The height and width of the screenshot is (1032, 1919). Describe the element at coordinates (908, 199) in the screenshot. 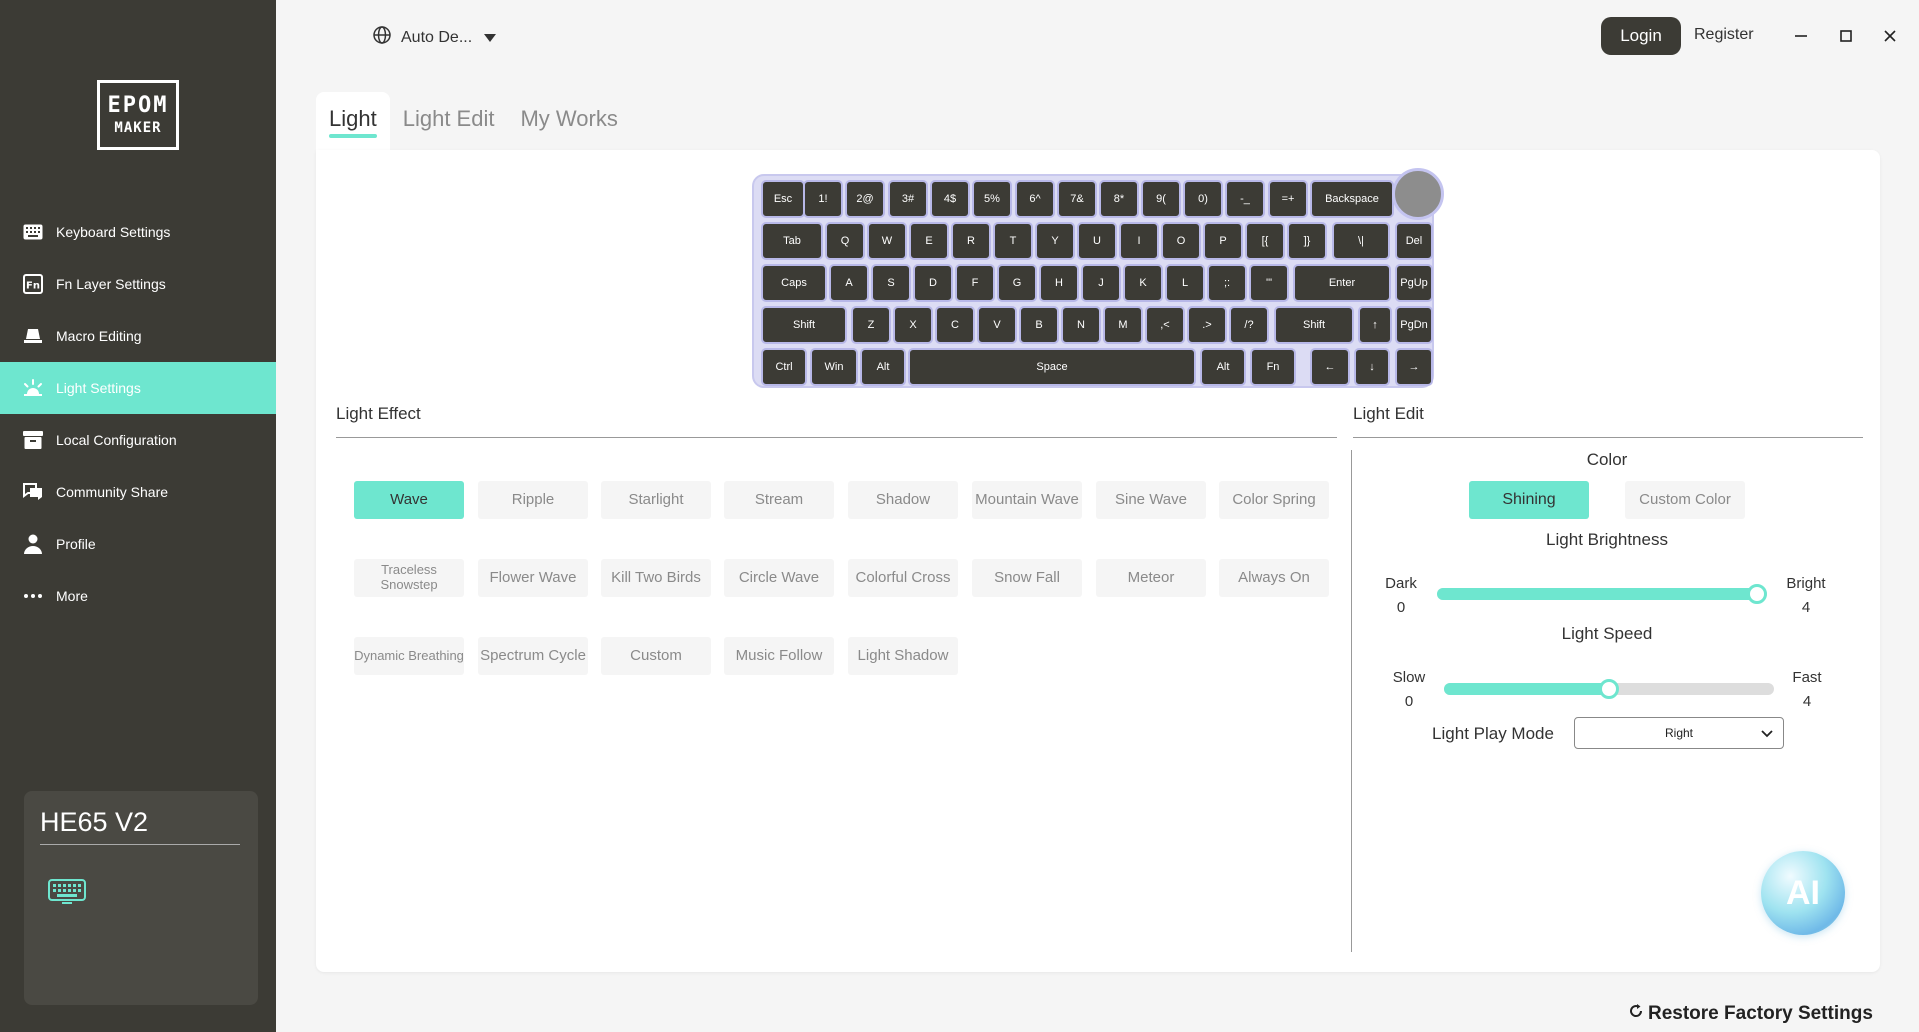

I see `key: 3#` at that location.